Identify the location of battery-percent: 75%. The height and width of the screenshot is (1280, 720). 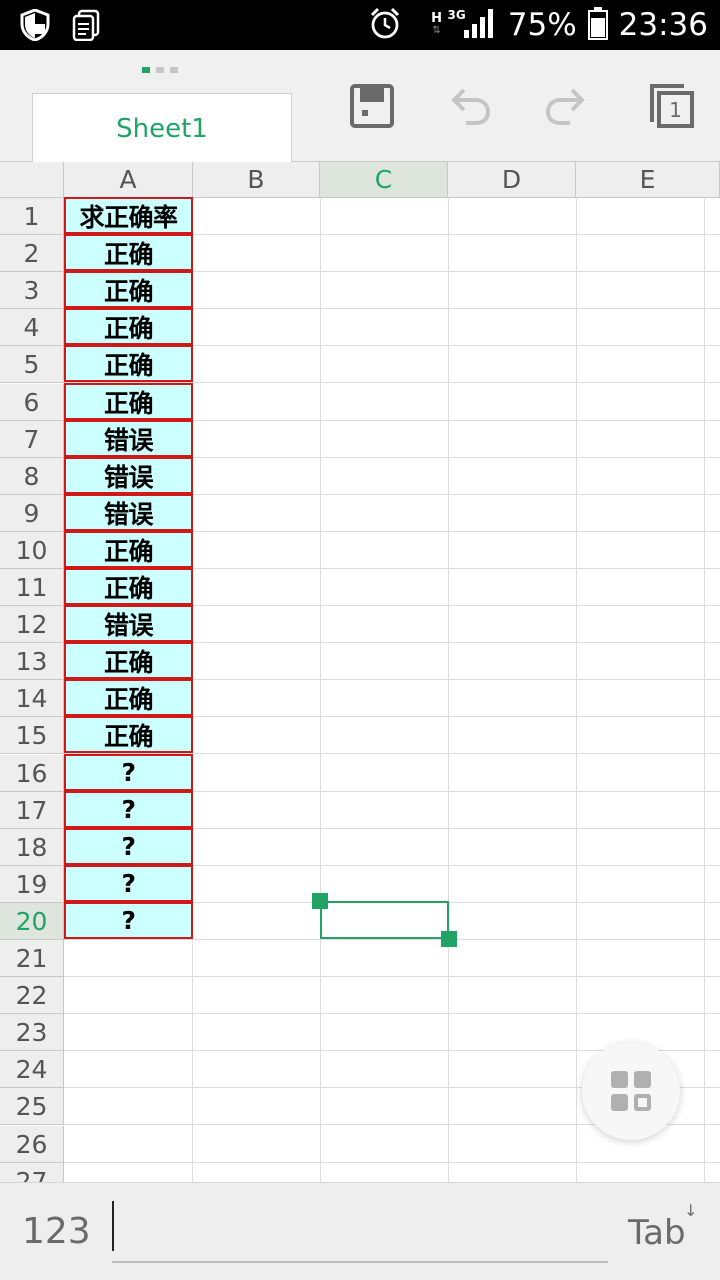
(542, 25).